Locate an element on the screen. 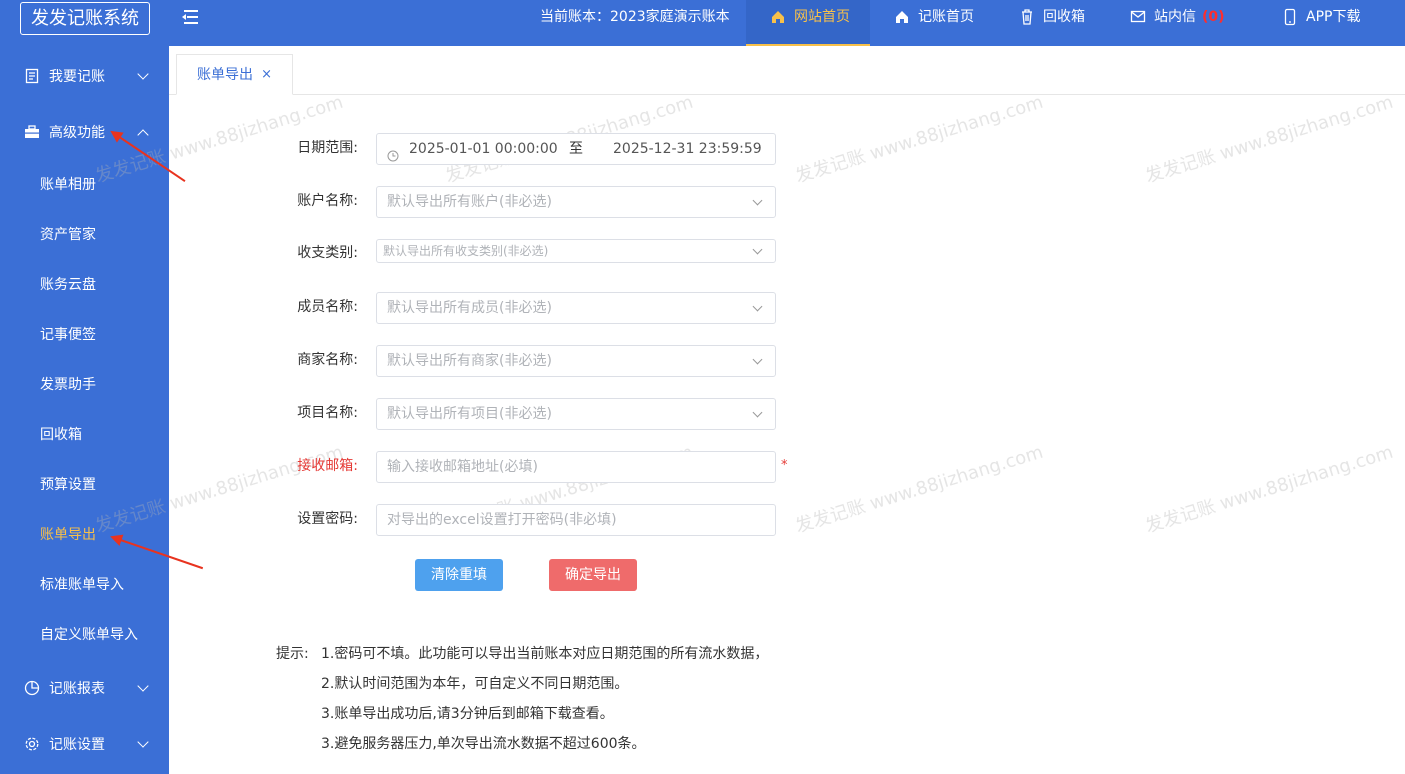 This screenshot has width=1405, height=774. chevron-up-icon is located at coordinates (143, 135).